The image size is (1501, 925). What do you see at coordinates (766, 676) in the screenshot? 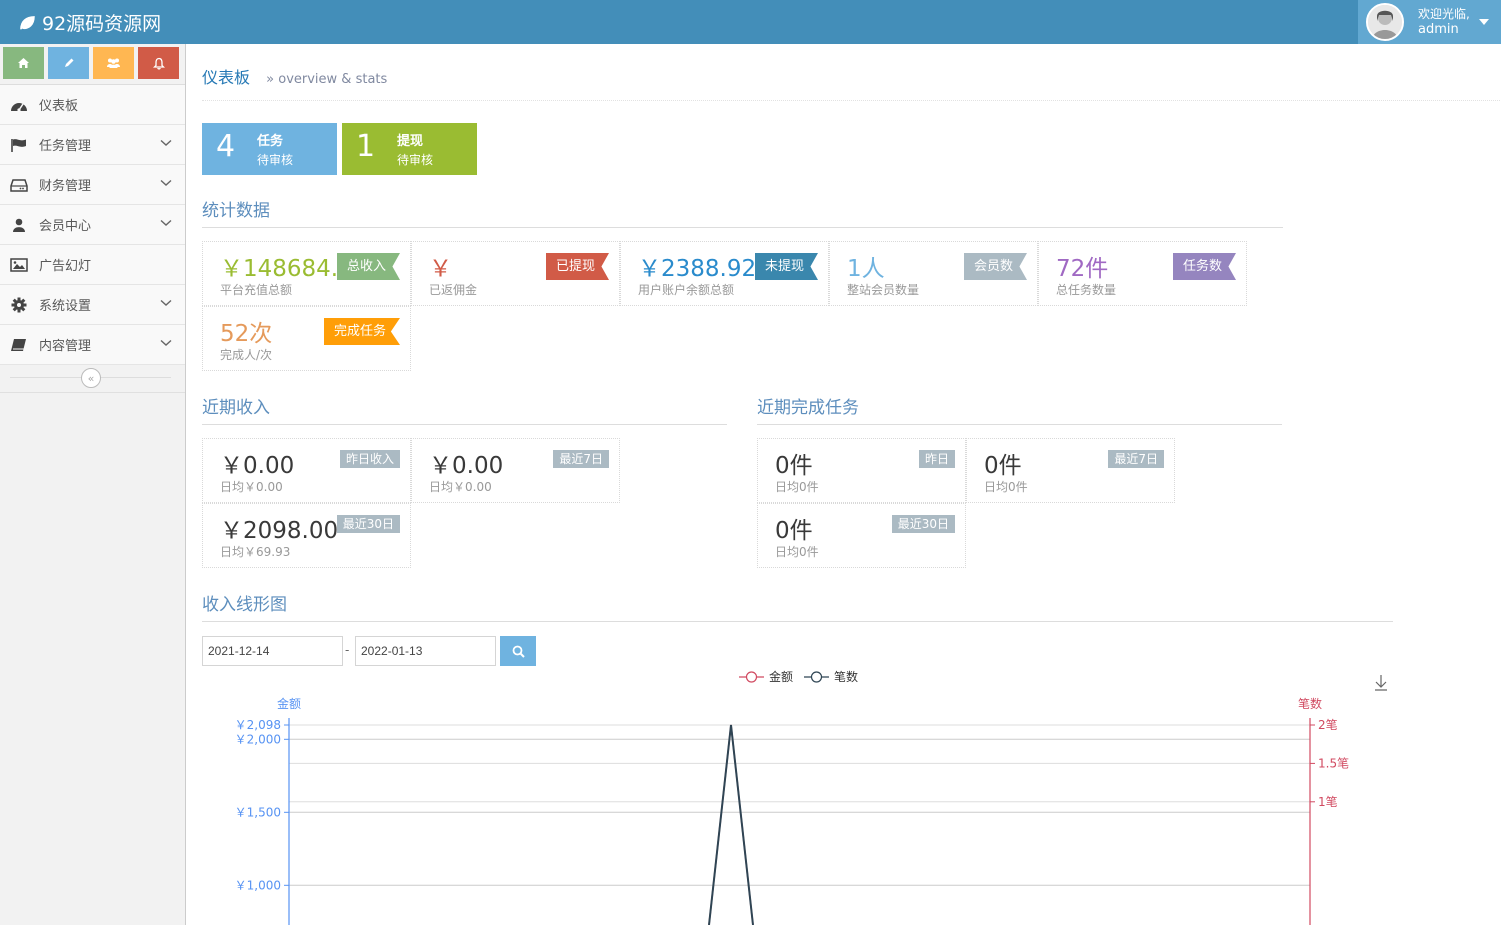
I see `legend-item-amount: 金额` at bounding box center [766, 676].